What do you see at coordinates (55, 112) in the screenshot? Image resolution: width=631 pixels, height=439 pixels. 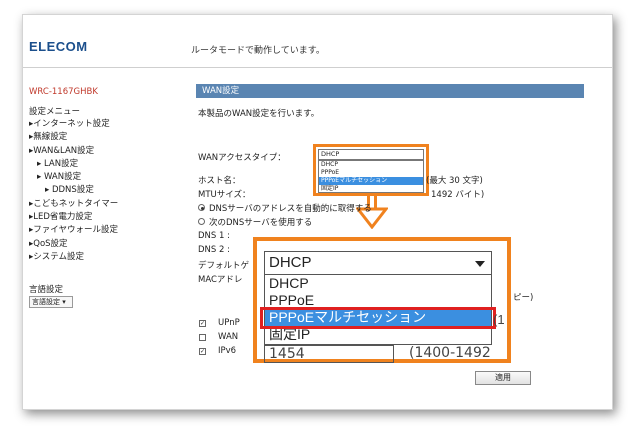 I see `menu-title: 設定メニュー` at bounding box center [55, 112].